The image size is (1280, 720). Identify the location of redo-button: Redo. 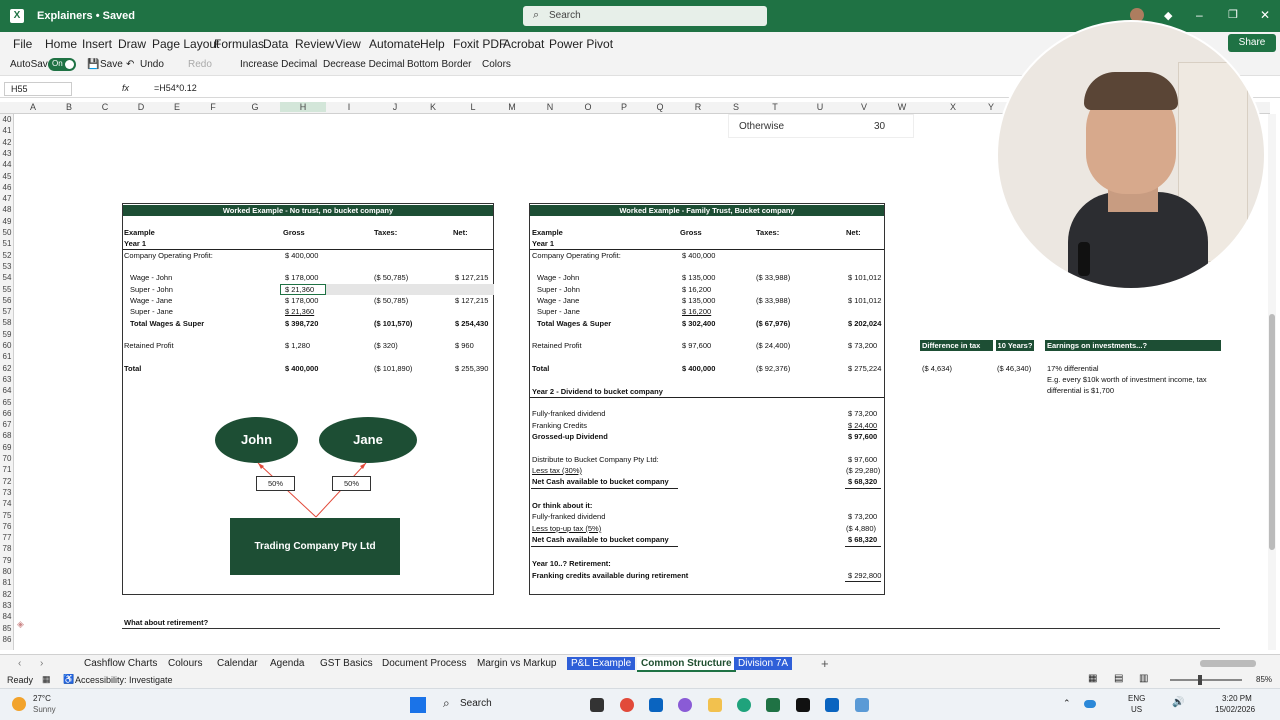
(200, 64).